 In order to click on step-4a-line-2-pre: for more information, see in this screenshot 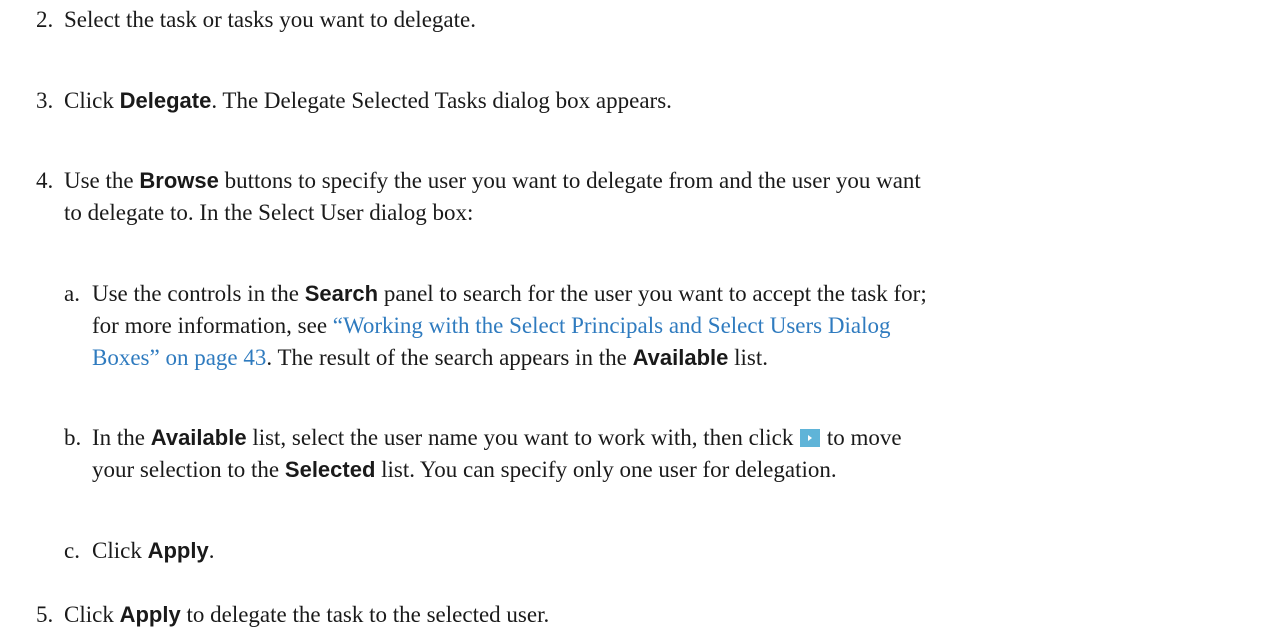, I will do `click(212, 325)`.